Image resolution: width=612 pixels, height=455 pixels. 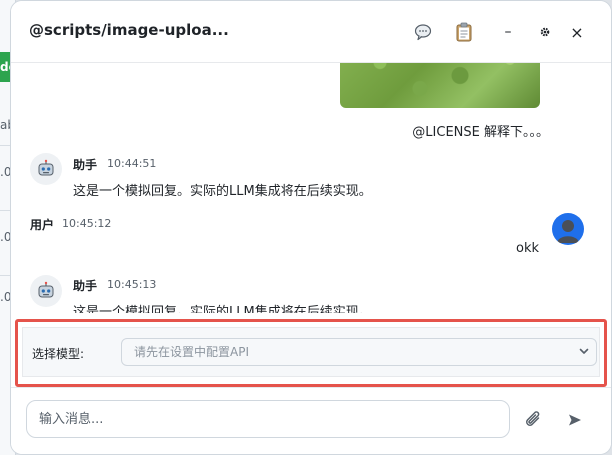 I want to click on chat-bubble-icon, so click(x=423, y=32).